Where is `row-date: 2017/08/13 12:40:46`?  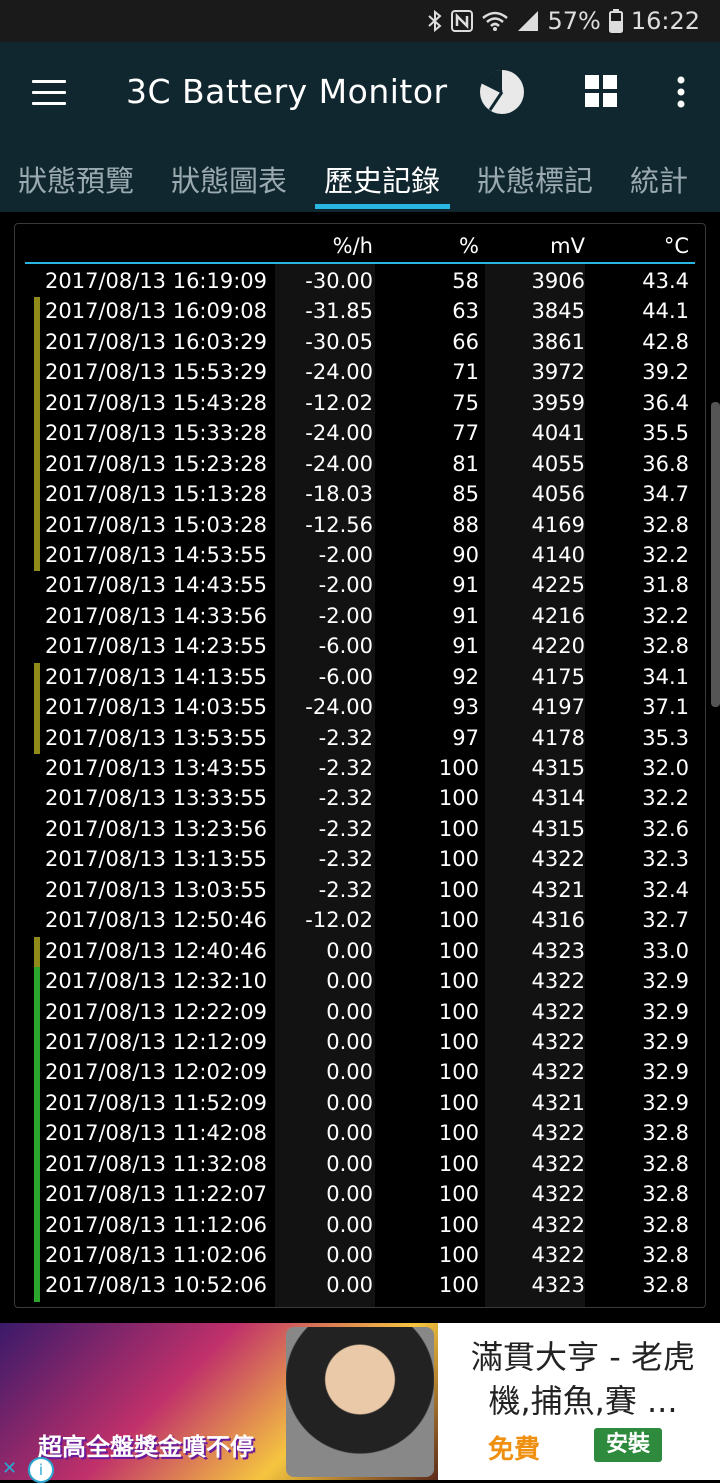
row-date: 2017/08/13 12:40:46 is located at coordinates (156, 950).